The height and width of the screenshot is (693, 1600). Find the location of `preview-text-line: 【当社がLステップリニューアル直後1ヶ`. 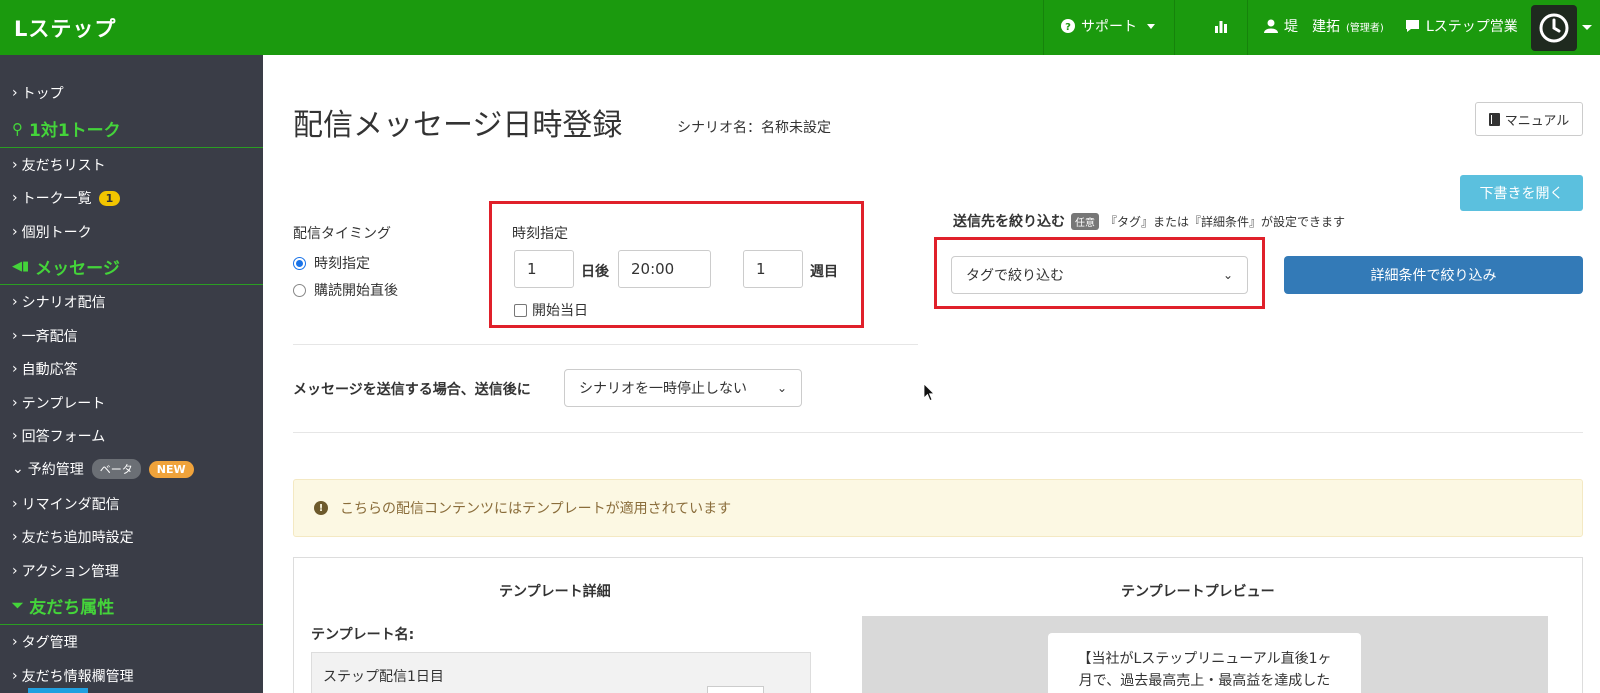

preview-text-line: 【当社がLステップリニューアル直後1ヶ is located at coordinates (1204, 659).